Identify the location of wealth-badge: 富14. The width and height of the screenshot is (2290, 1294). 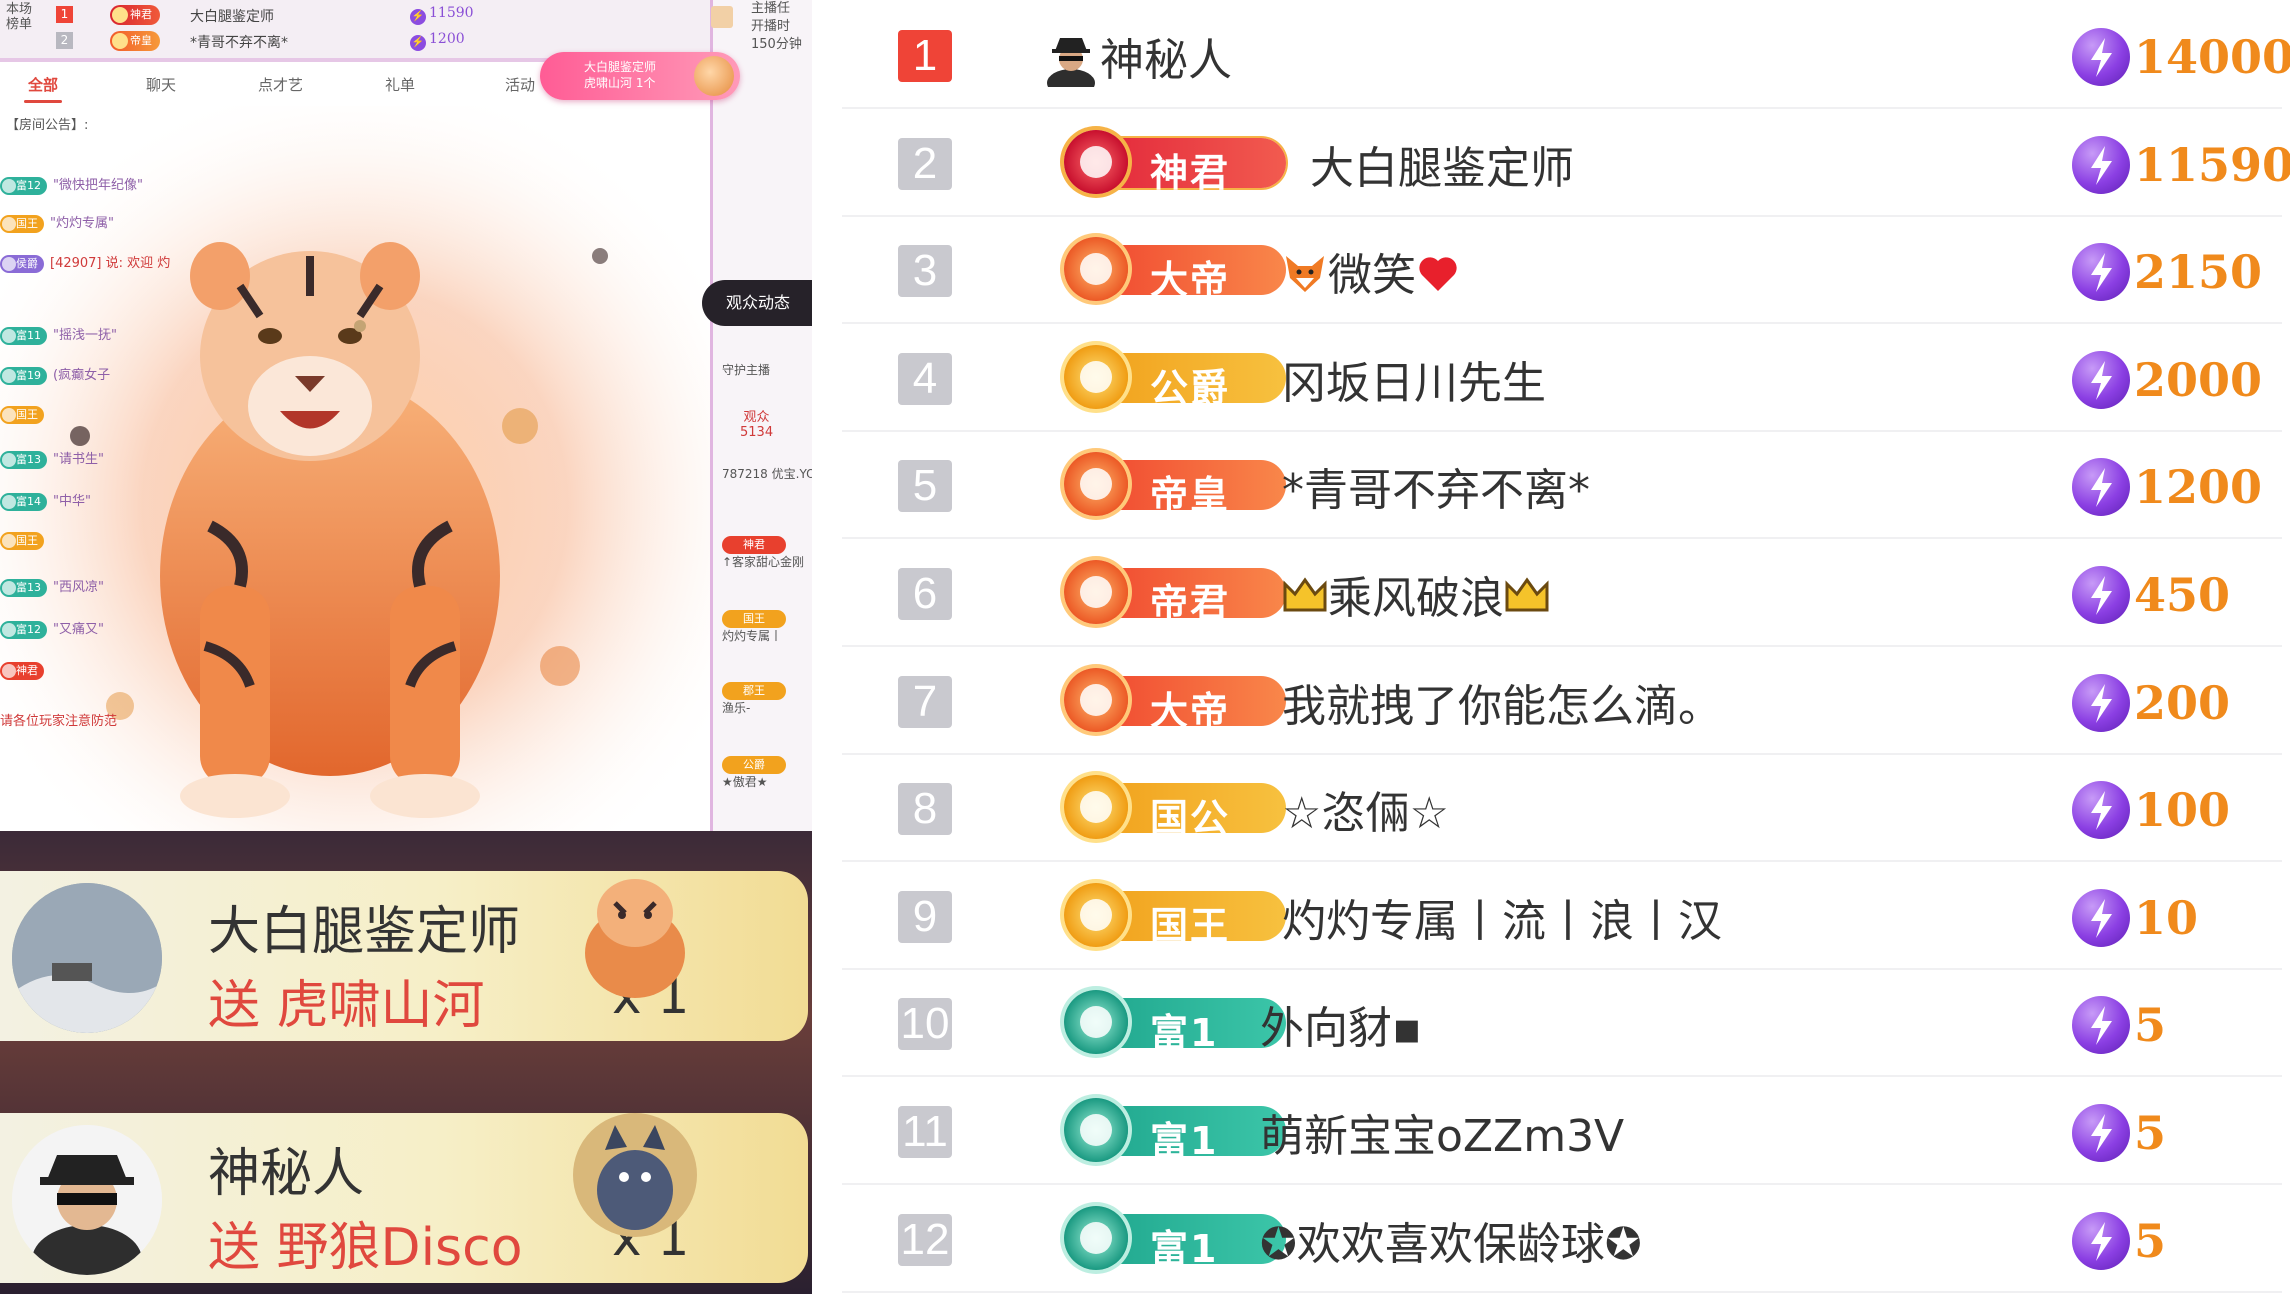
(23, 501).